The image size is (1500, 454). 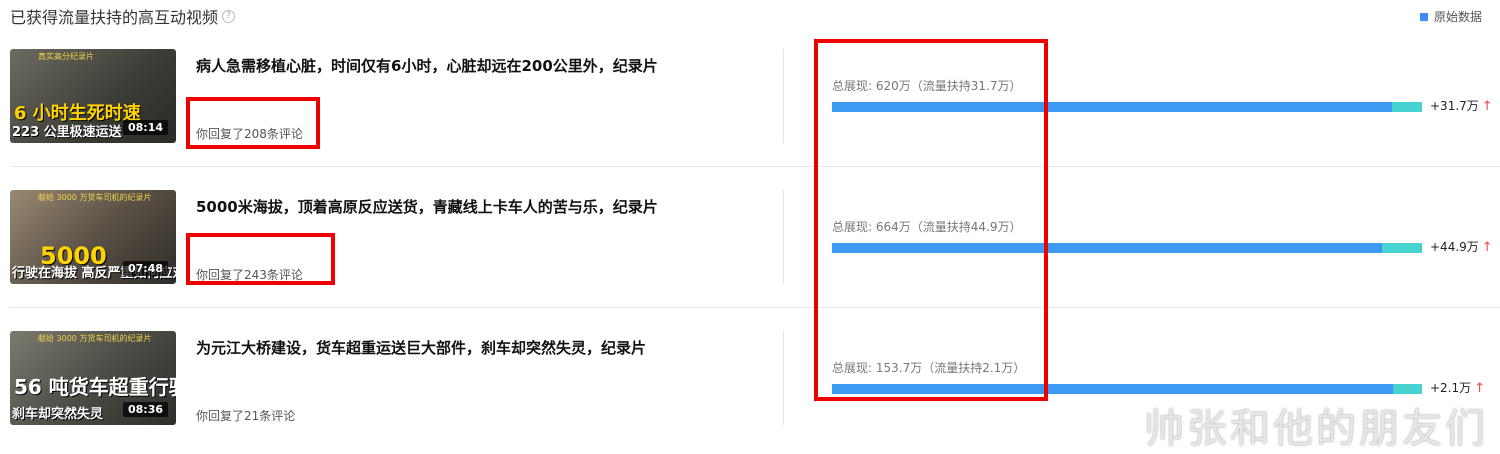 I want to click on video-title: 5000米海拔，顶着高原反应送货，青藏线上卡车人的苦与乐，纪录片, so click(x=427, y=206).